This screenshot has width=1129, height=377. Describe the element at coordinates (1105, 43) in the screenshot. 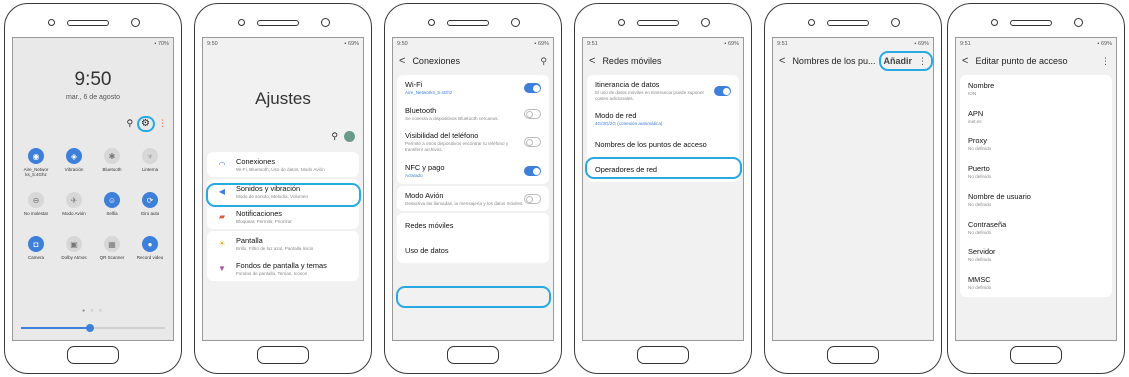

I see `status-battery: ▪ 69%` at that location.